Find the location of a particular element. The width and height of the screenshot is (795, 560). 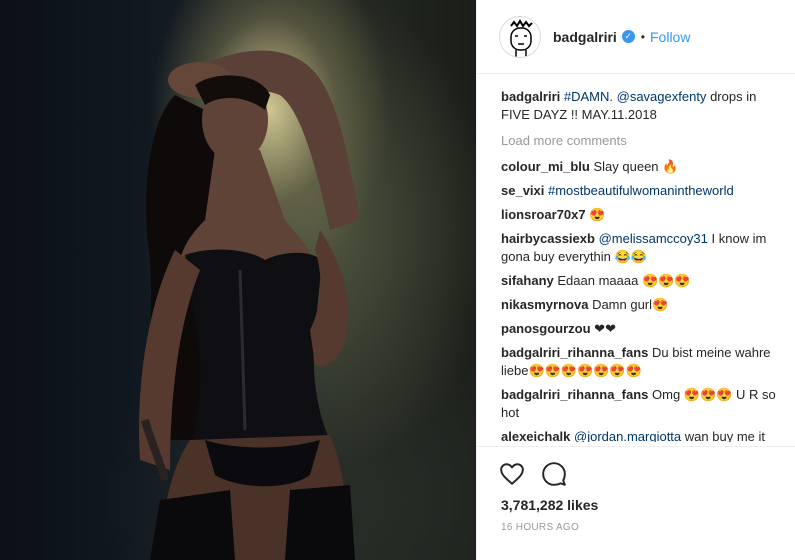

comment-username: se_vixi is located at coordinates (522, 190).